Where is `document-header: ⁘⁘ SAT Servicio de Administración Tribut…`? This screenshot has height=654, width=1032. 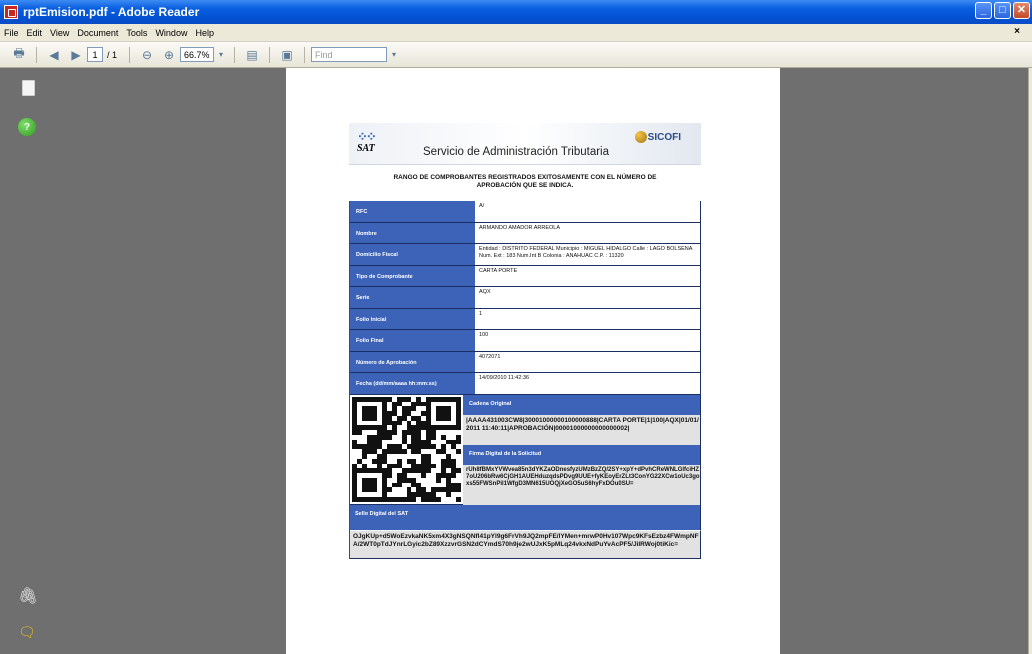
document-header: ⁘⁘ SAT Servicio de Administración Tribut… is located at coordinates (525, 144).